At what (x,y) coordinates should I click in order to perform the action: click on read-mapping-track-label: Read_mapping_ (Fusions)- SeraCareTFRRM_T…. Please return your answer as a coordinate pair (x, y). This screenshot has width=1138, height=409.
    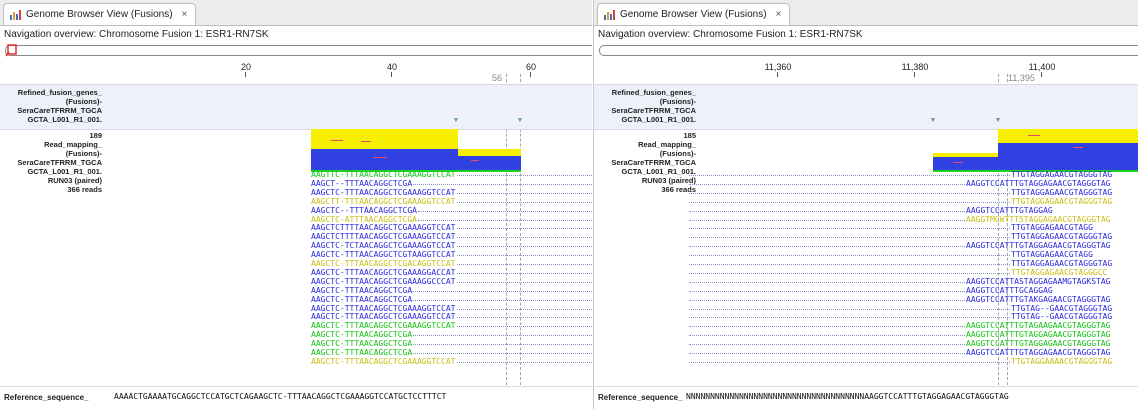
    Looking at the image, I should click on (653, 167).